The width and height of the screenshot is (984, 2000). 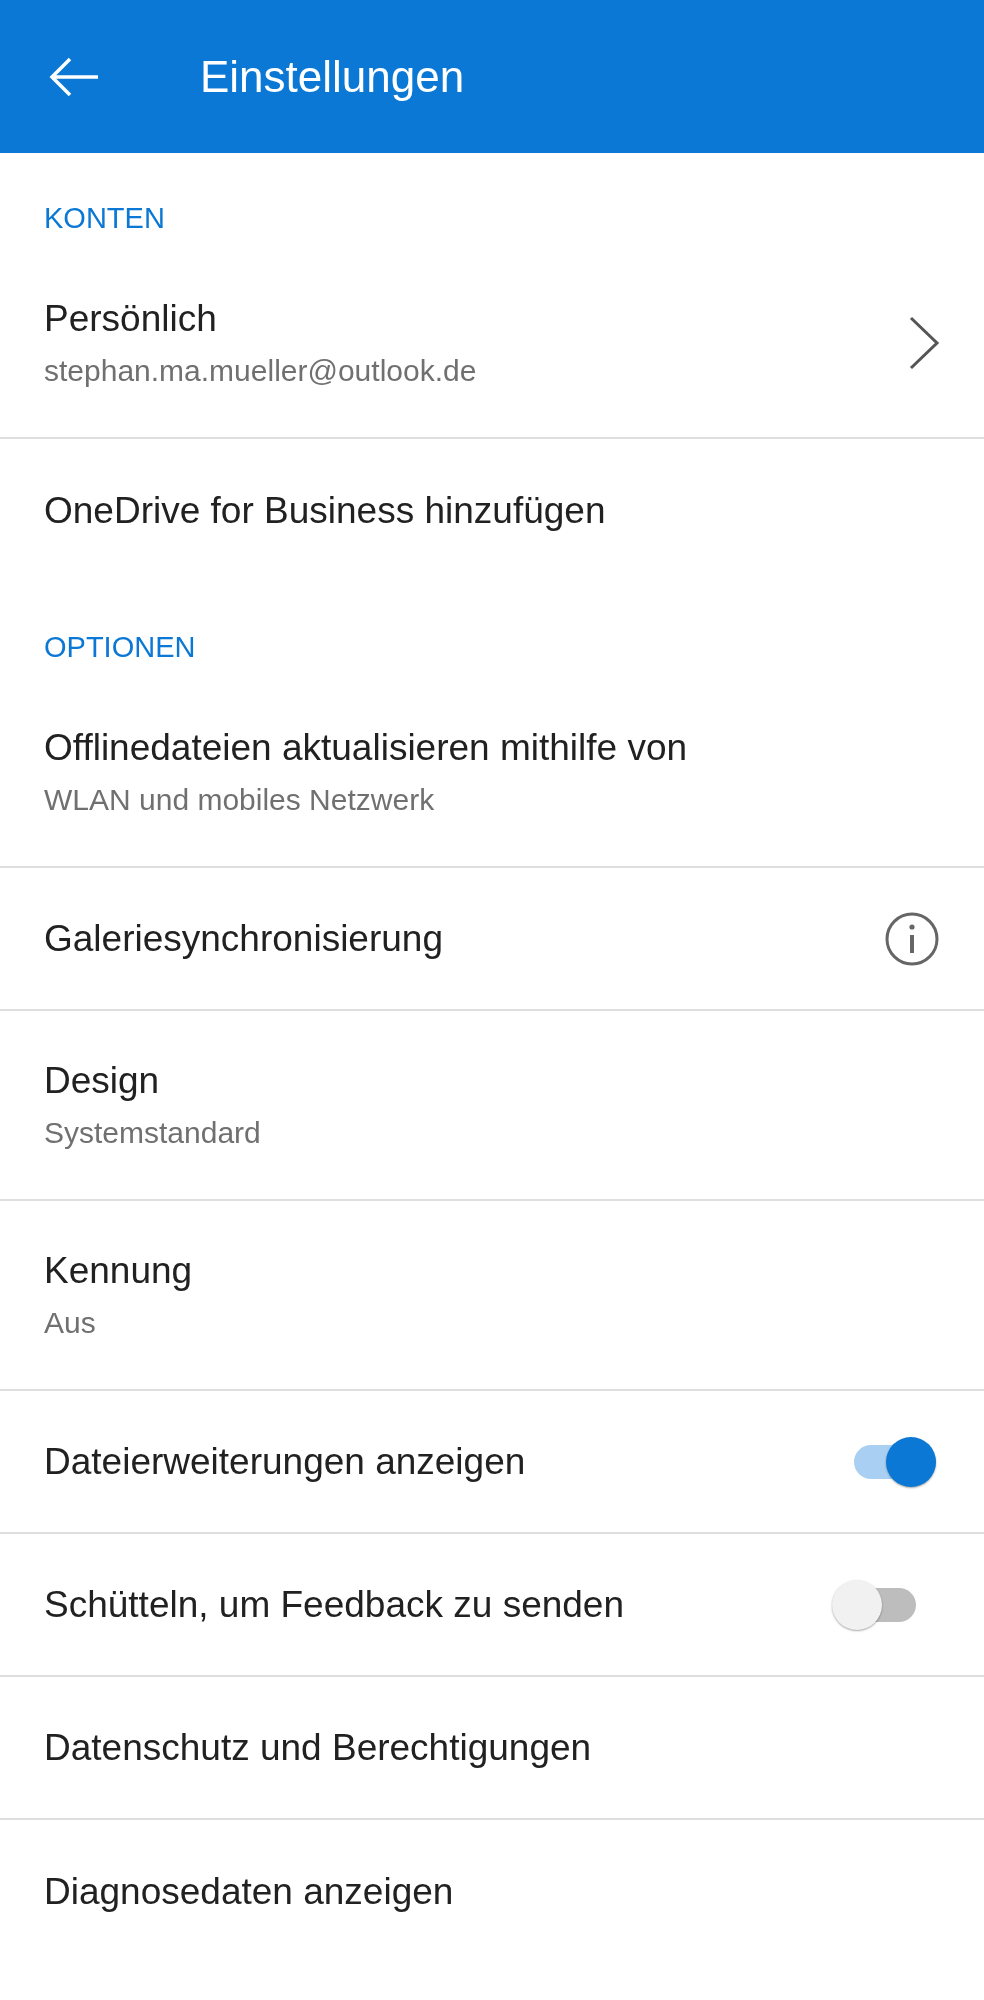 What do you see at coordinates (325, 510) in the screenshot?
I see `setting-label: OneDrive for Business hinzufügen` at bounding box center [325, 510].